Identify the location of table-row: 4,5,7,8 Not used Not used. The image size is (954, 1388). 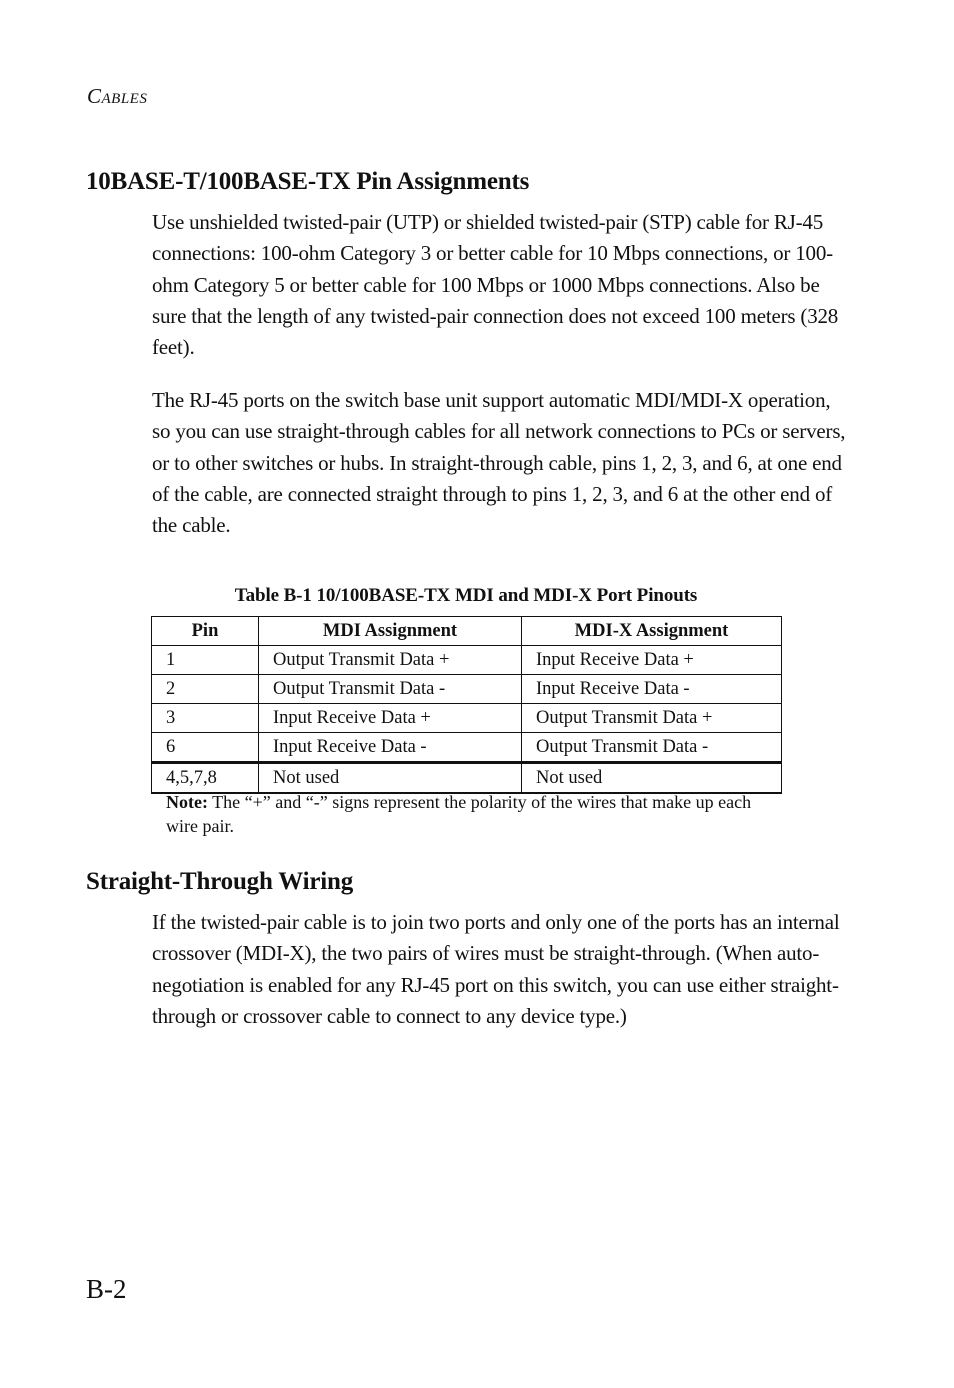
(466, 777).